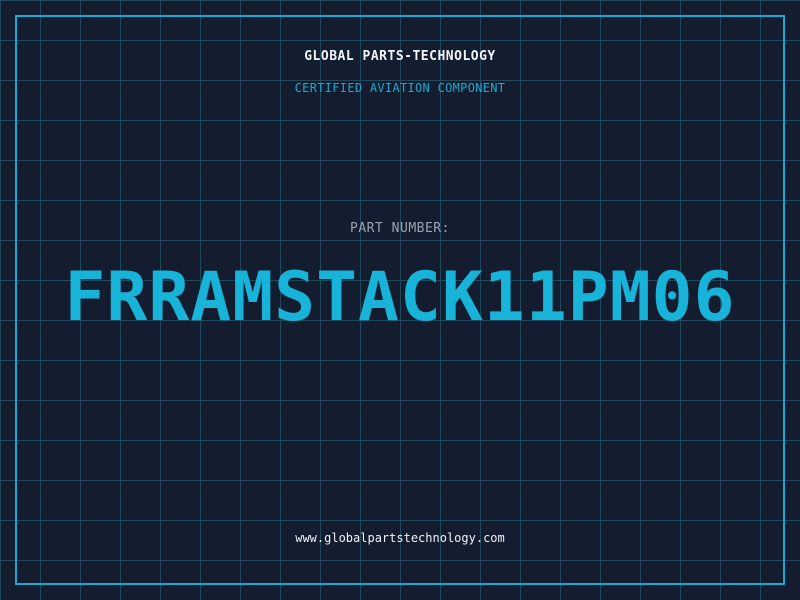 The width and height of the screenshot is (800, 600). What do you see at coordinates (400, 228) in the screenshot?
I see `part-number-label: PART NUMBER:` at bounding box center [400, 228].